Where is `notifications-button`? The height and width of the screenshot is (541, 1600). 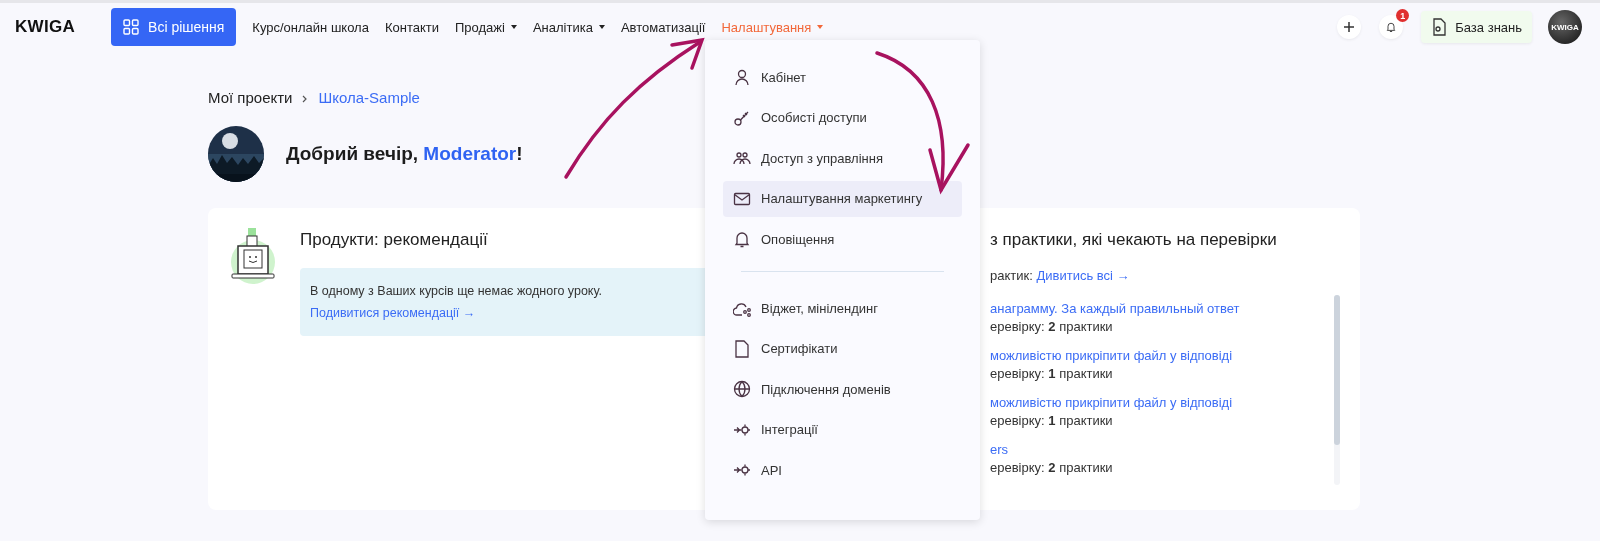
notifications-button is located at coordinates (1391, 27).